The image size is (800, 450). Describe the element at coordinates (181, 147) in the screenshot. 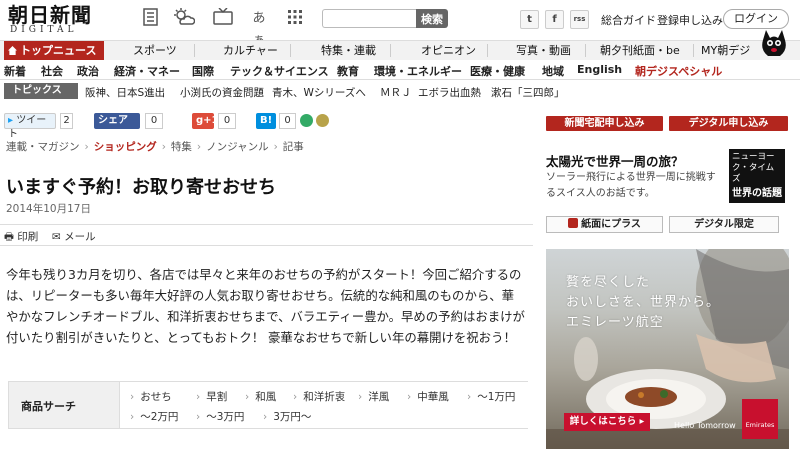

I see `breadcrumb-item: 特集` at that location.